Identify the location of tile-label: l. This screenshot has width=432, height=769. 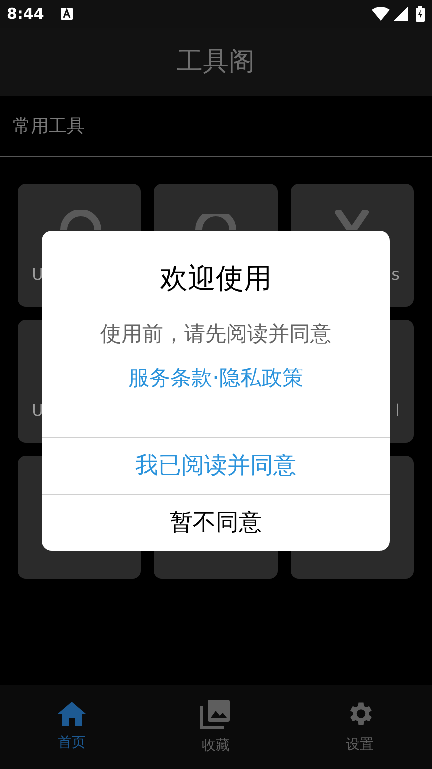
(398, 411).